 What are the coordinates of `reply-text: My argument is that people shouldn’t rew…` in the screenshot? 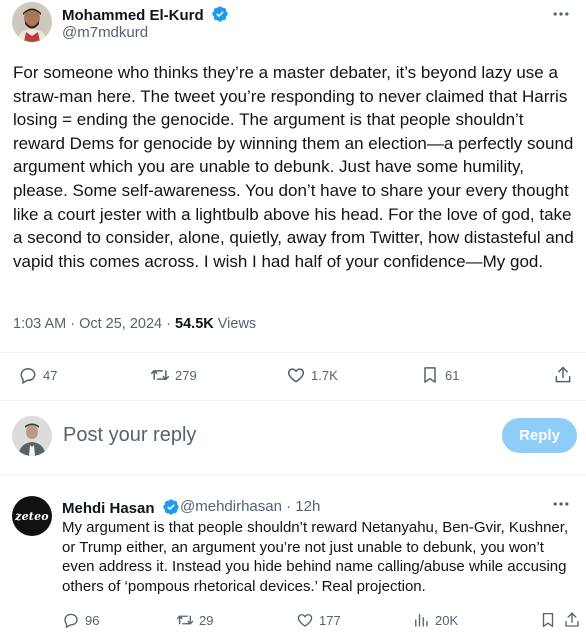 It's located at (315, 557).